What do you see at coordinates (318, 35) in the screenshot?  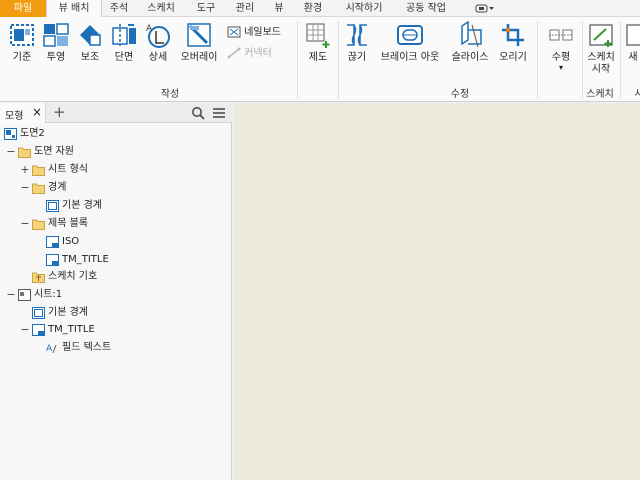 I see `drafting-view-icon` at bounding box center [318, 35].